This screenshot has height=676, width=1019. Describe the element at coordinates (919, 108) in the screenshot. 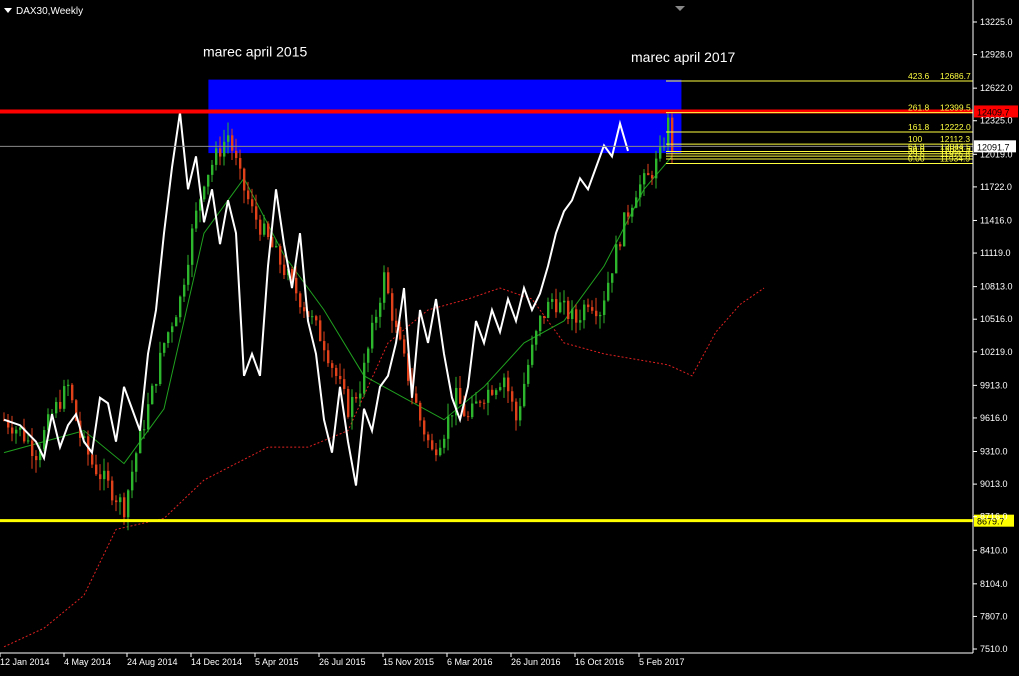

I see `fib-level-label: 261.8` at that location.